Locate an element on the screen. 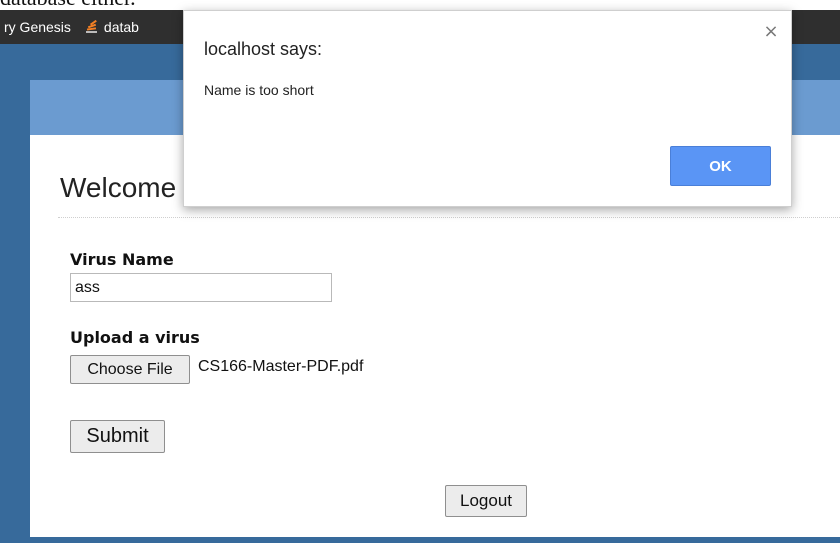 The image size is (840, 543). dialog-message: Name is too short is located at coordinates (259, 90).